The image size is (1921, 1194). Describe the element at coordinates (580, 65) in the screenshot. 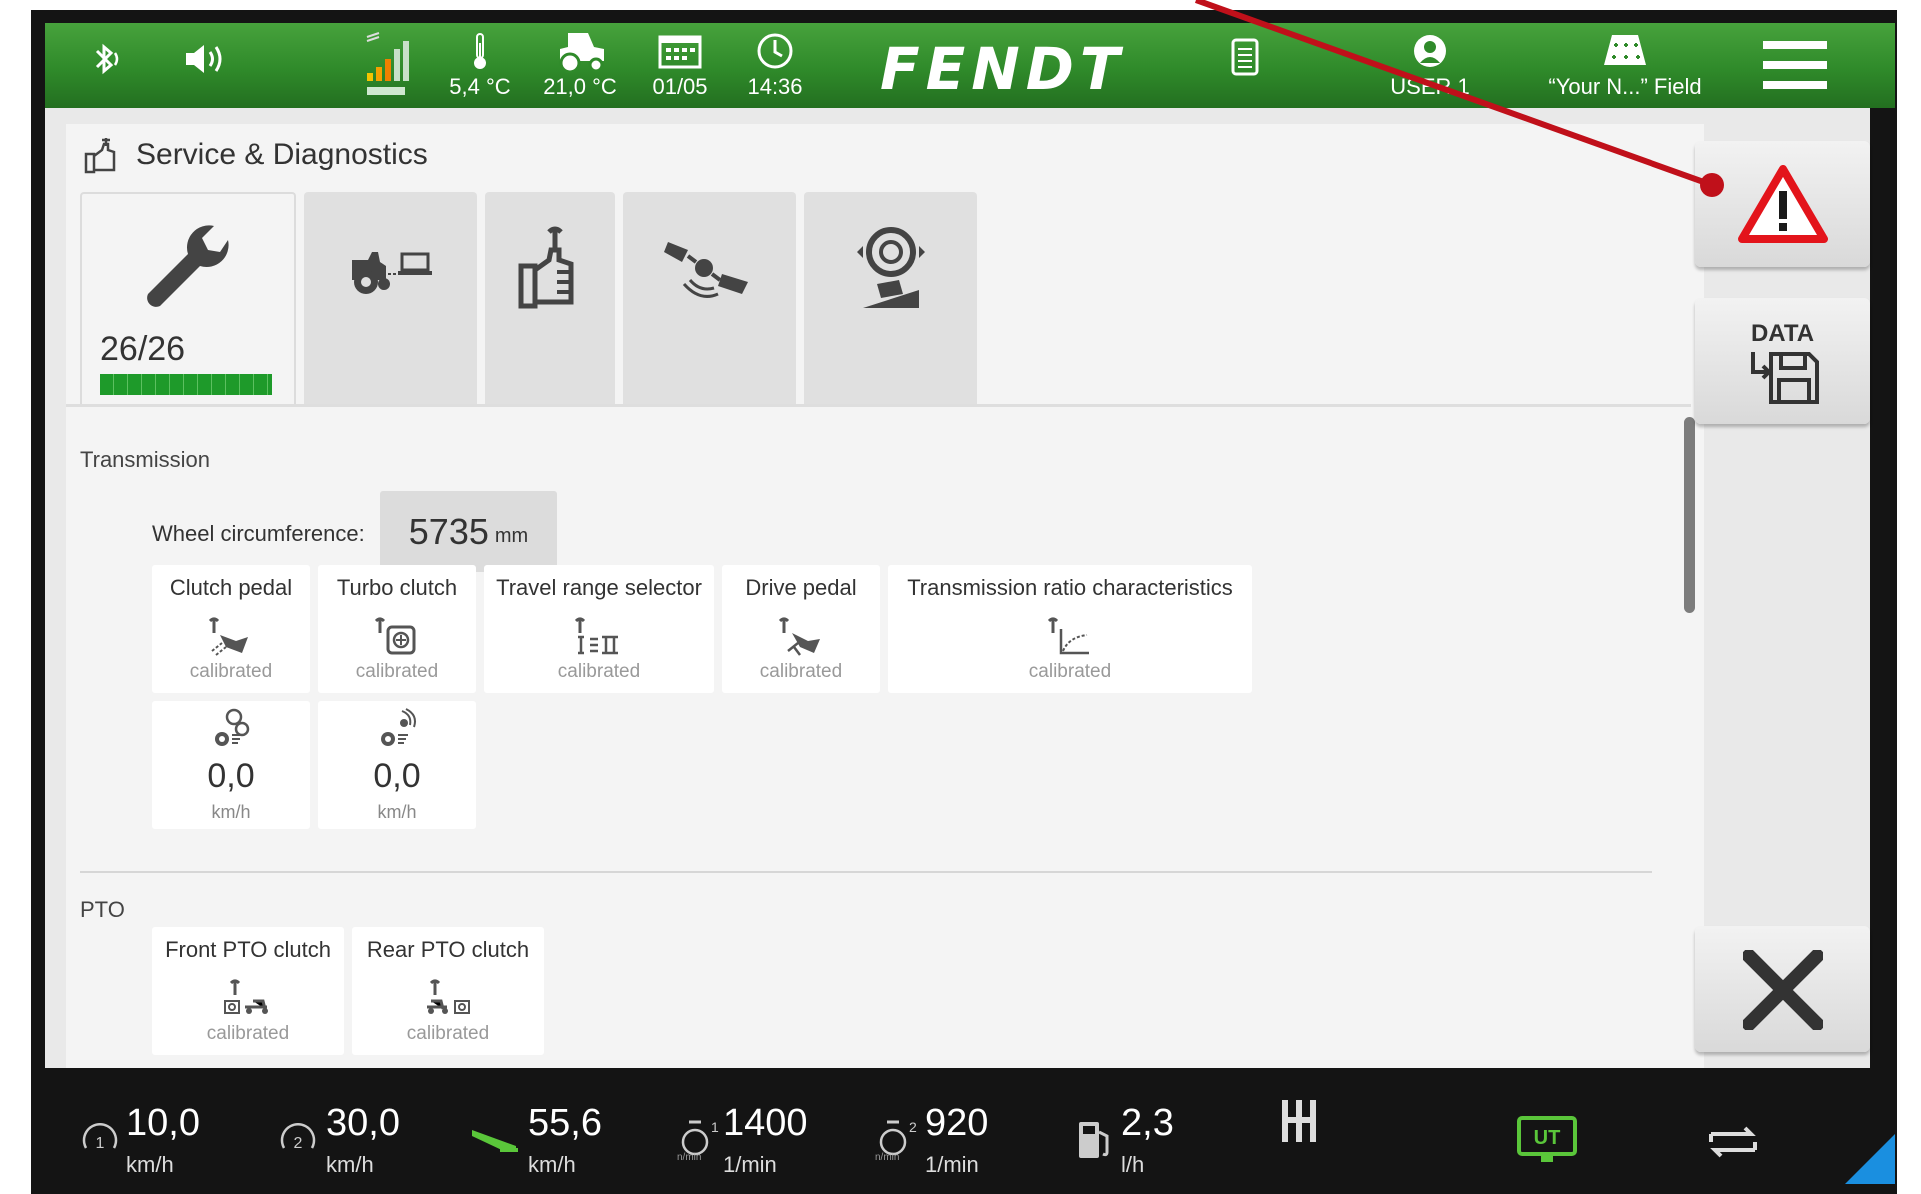

I see `oil-temperature: 21,0 °C` at that location.